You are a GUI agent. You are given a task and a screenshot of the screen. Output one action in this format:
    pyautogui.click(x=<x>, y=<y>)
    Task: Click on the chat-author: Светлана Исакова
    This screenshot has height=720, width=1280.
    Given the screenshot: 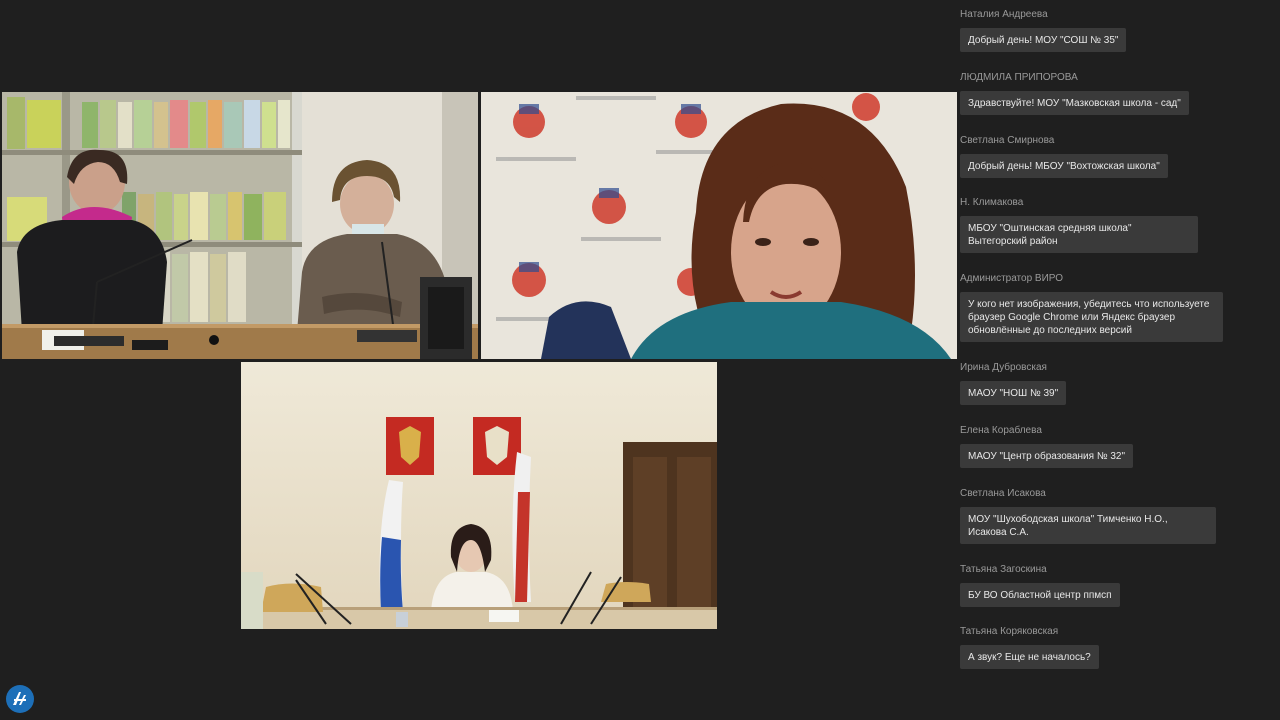 What is the action you would take?
    pyautogui.click(x=1003, y=493)
    